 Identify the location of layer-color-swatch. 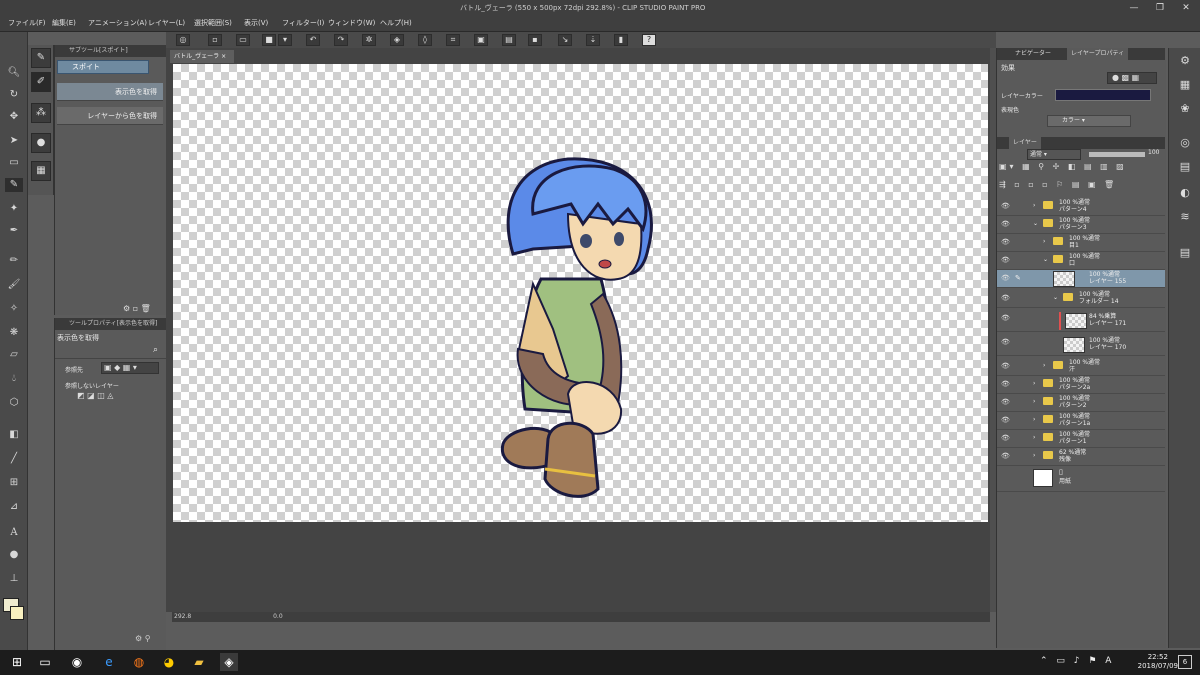
(1103, 95).